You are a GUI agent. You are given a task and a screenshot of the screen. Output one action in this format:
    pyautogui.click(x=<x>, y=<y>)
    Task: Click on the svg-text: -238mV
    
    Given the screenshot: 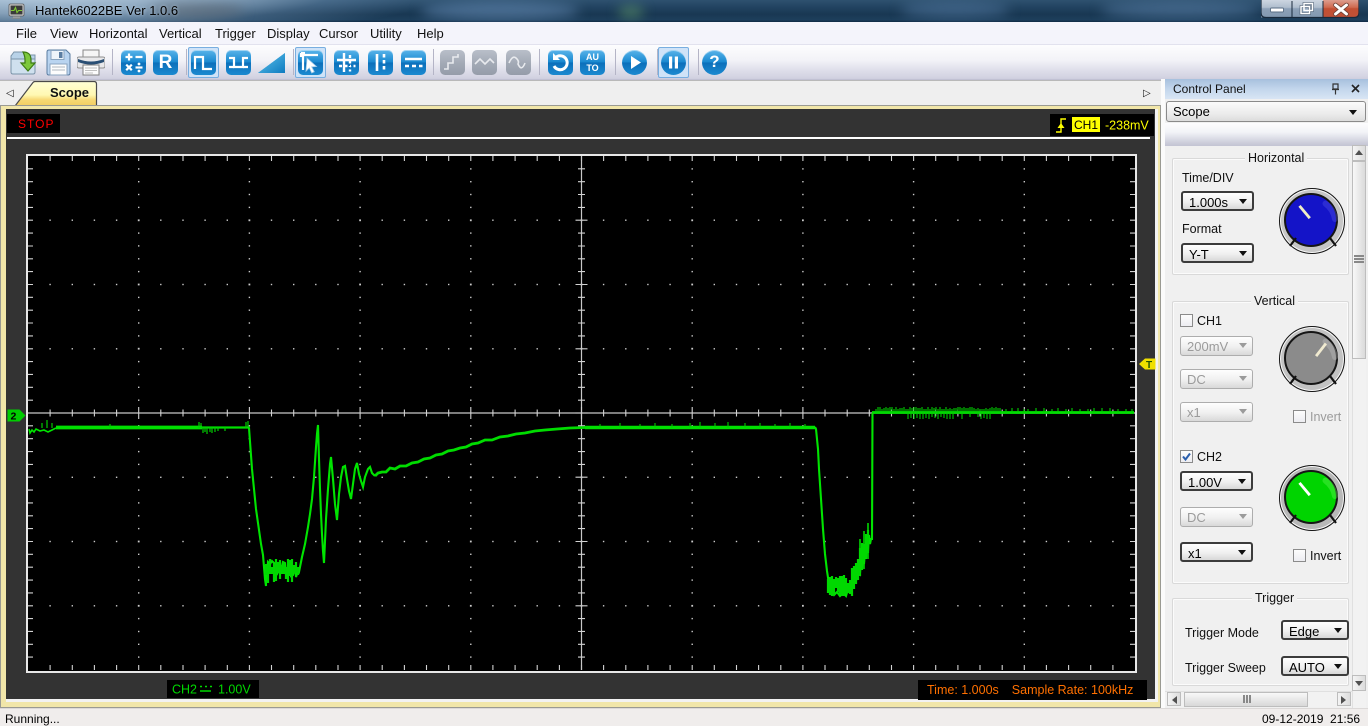 What is the action you would take?
    pyautogui.click(x=1127, y=125)
    